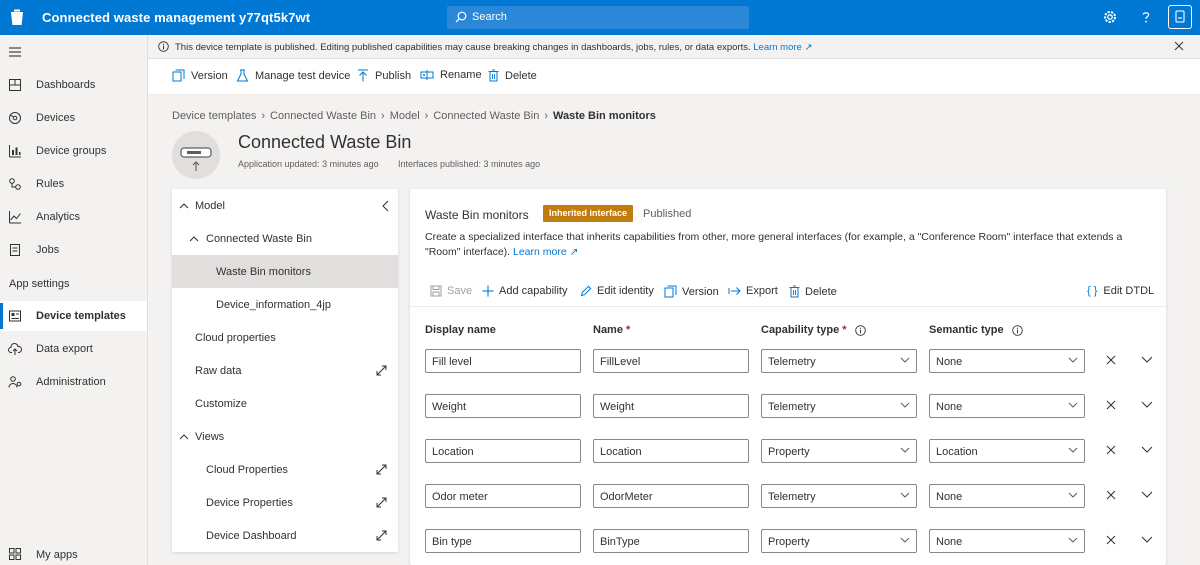 The width and height of the screenshot is (1200, 565). Describe the element at coordinates (235, 338) in the screenshot. I see `tree-label: Cloud properties` at that location.